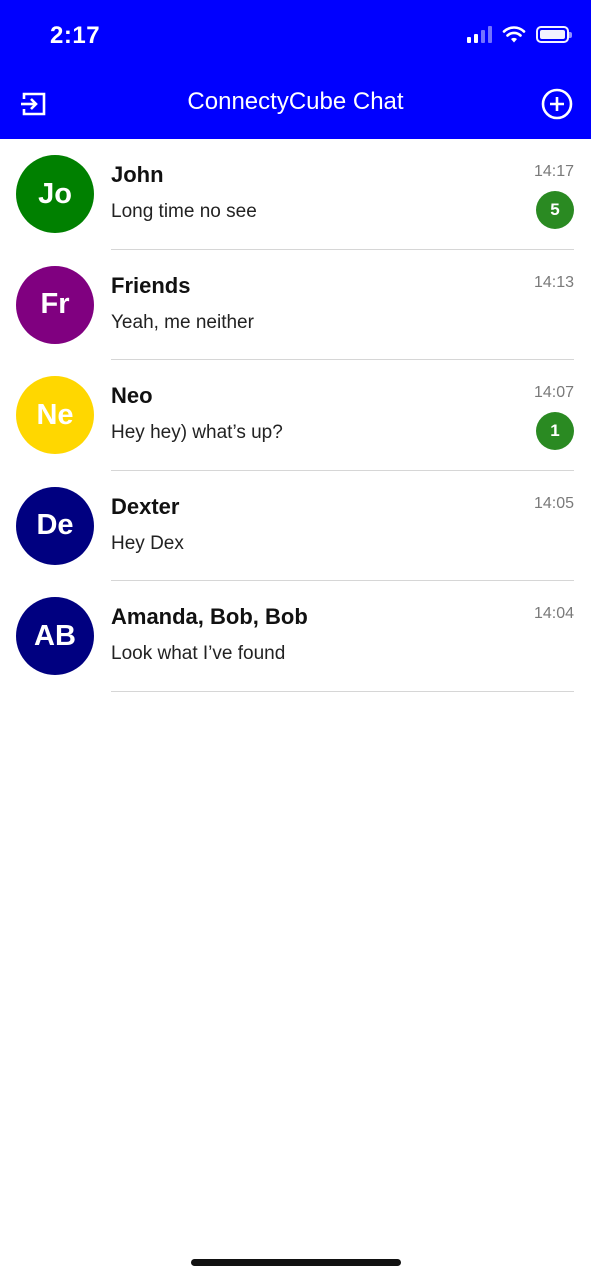 The height and width of the screenshot is (1280, 591). I want to click on status-icons, so click(519, 34).